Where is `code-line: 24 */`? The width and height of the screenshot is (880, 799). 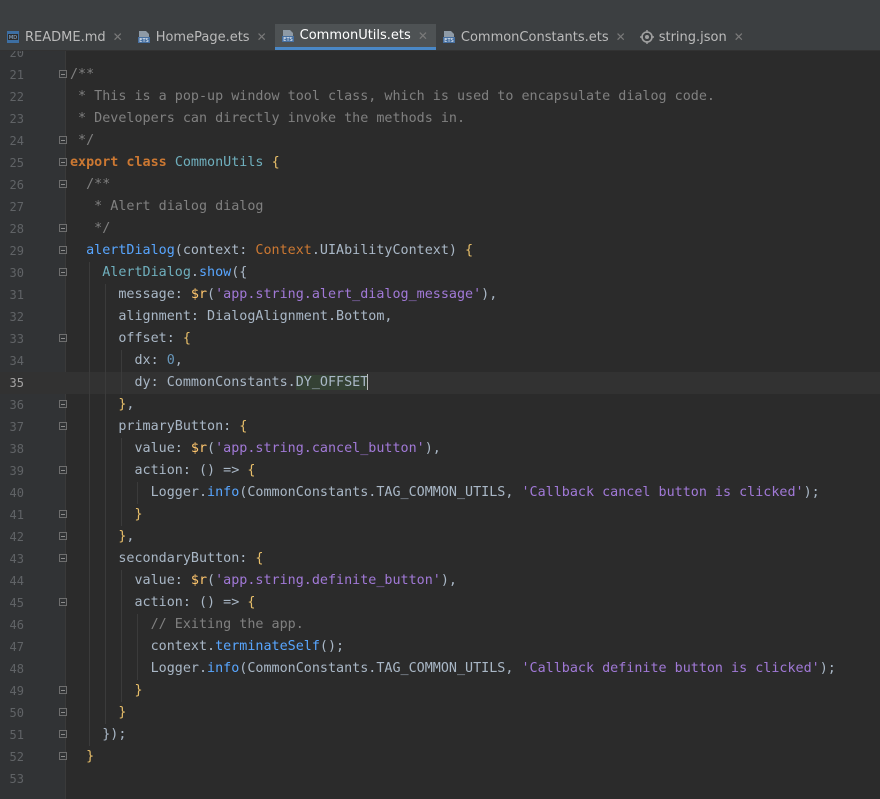 code-line: 24 */ is located at coordinates (440, 141).